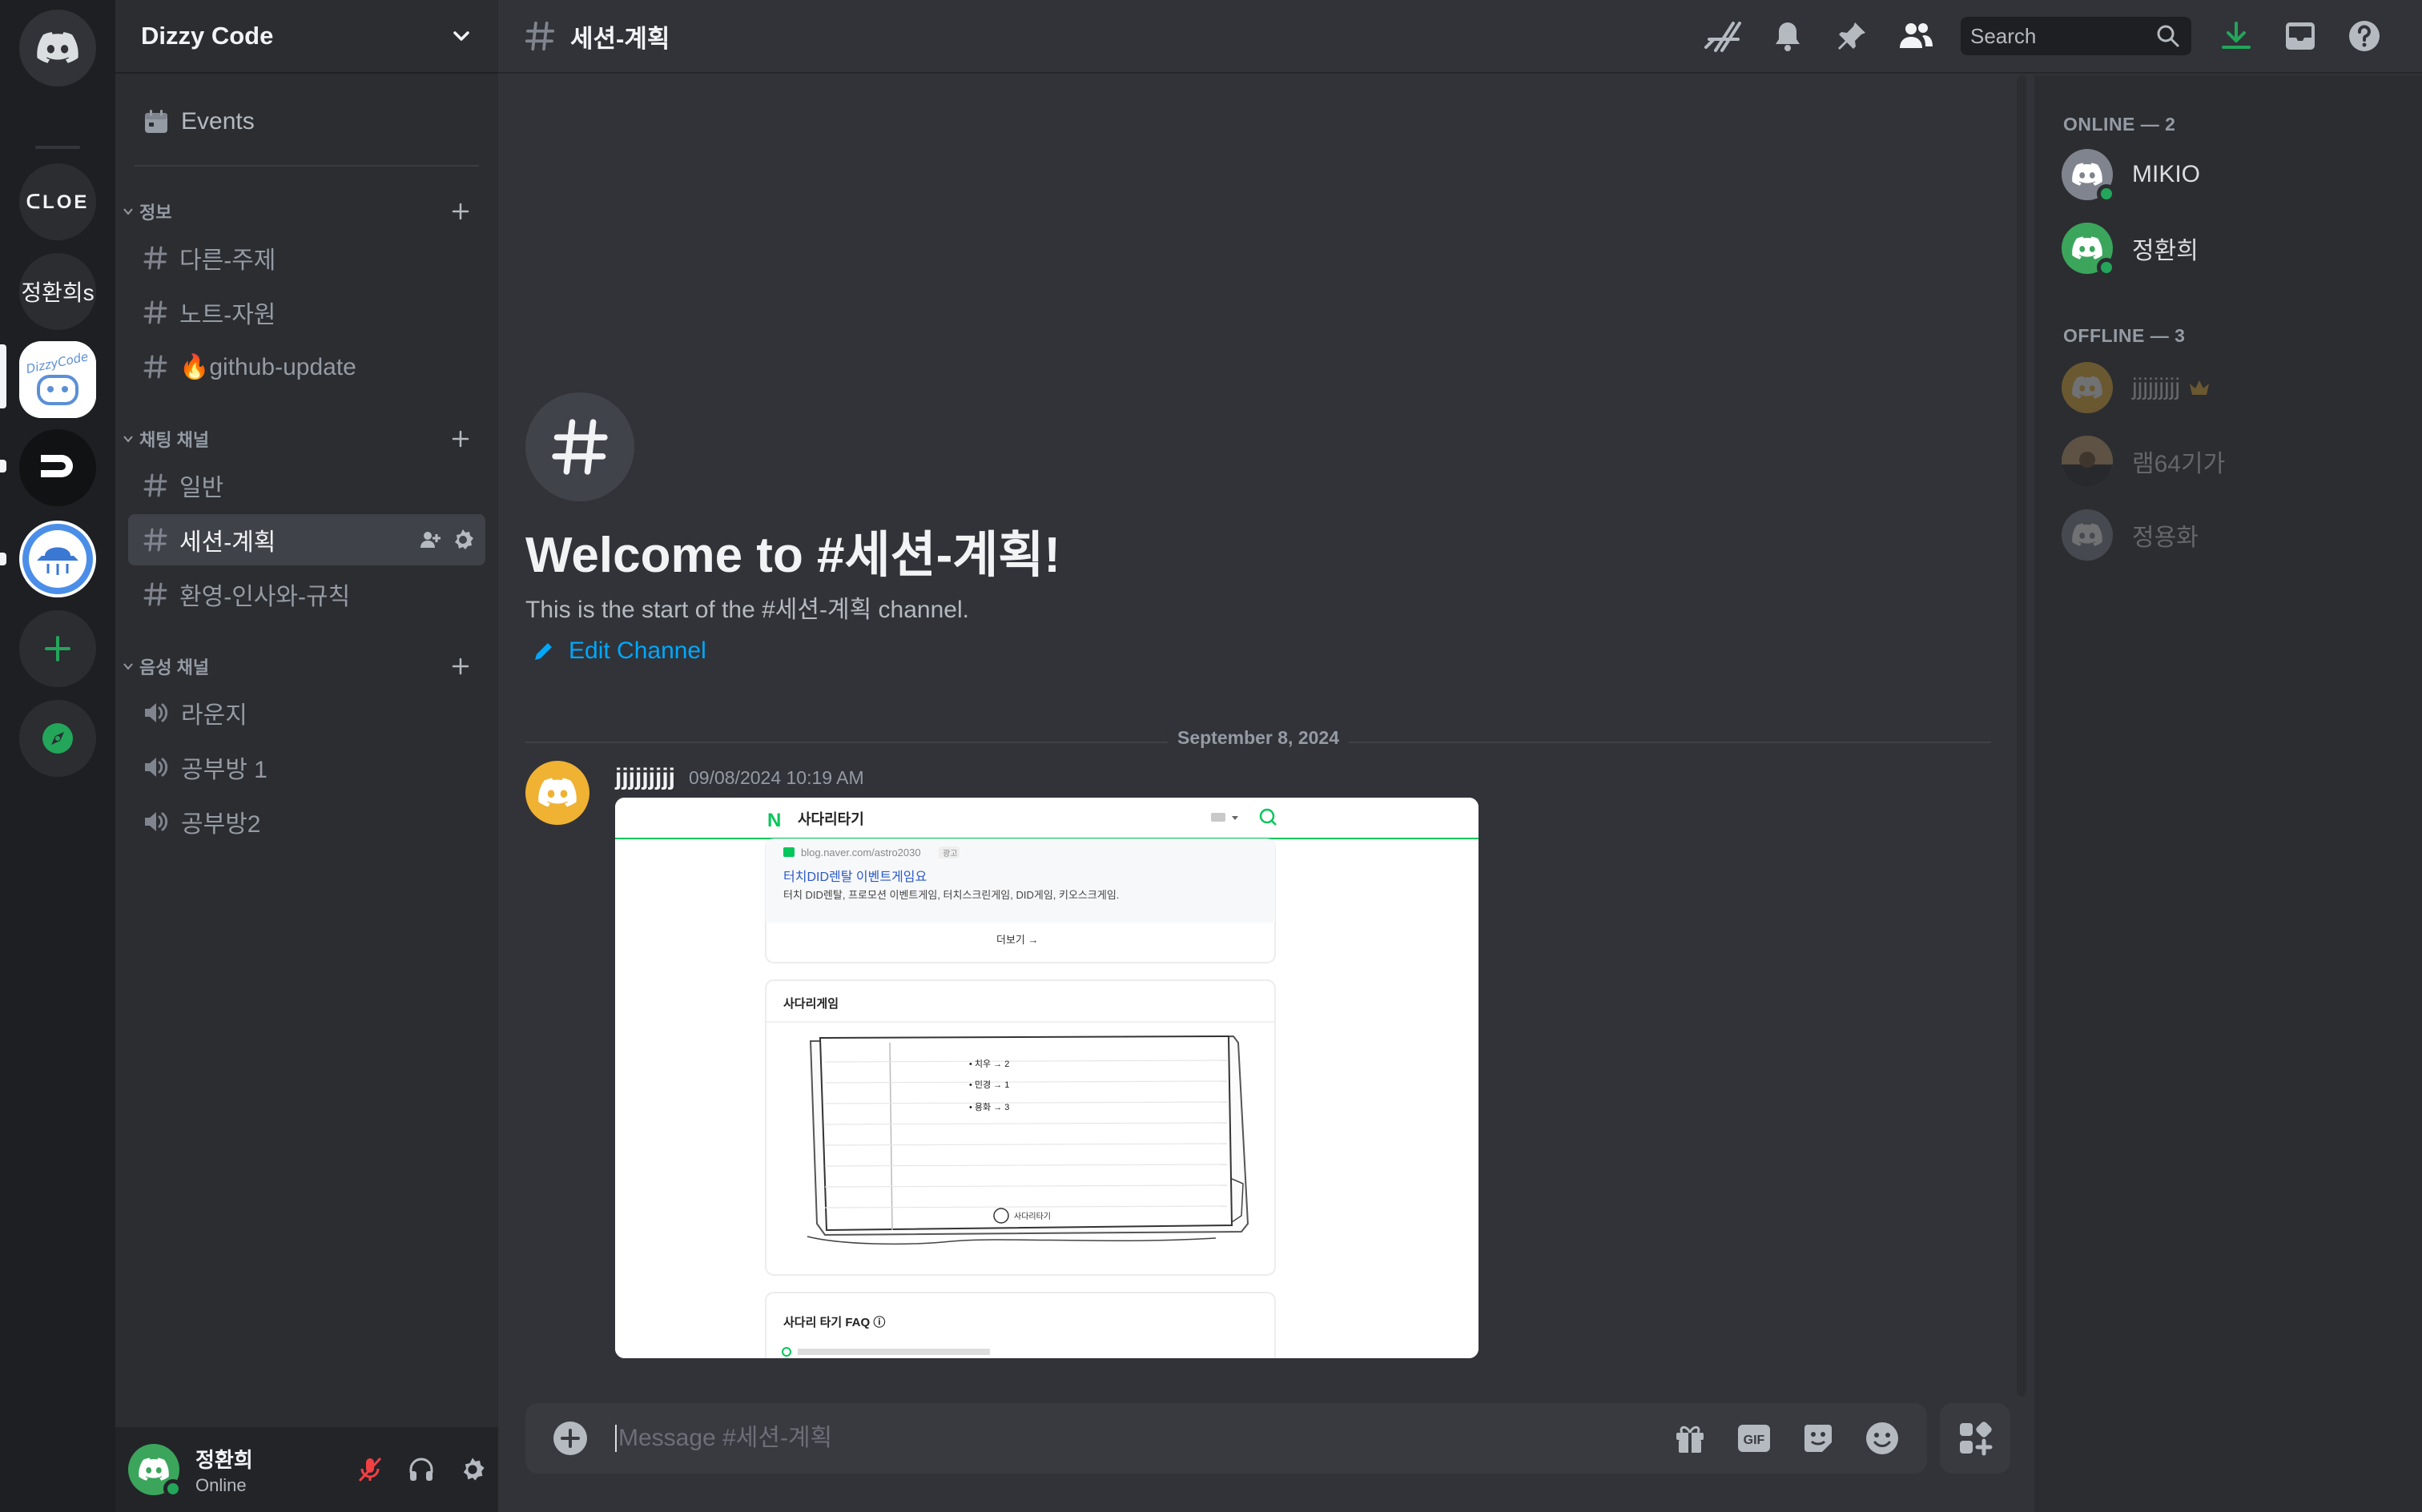  I want to click on channel-label: 일반, so click(201, 488).